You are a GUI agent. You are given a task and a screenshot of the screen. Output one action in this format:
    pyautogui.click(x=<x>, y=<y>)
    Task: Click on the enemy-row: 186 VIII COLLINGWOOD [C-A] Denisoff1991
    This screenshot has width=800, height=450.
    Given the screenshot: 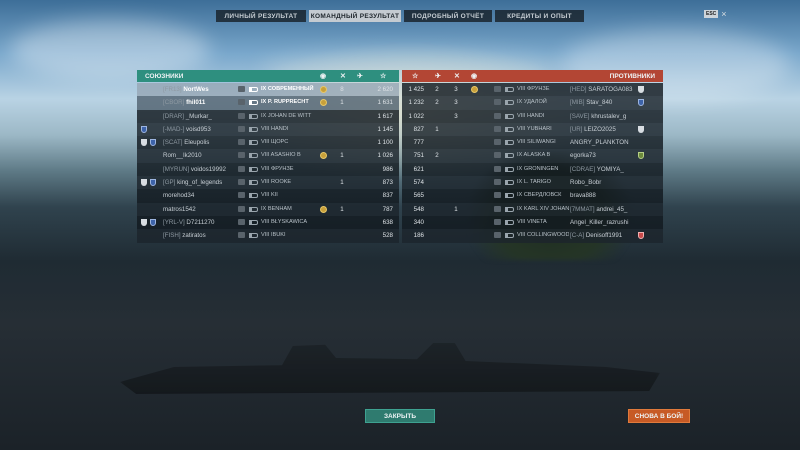 What is the action you would take?
    pyautogui.click(x=532, y=236)
    